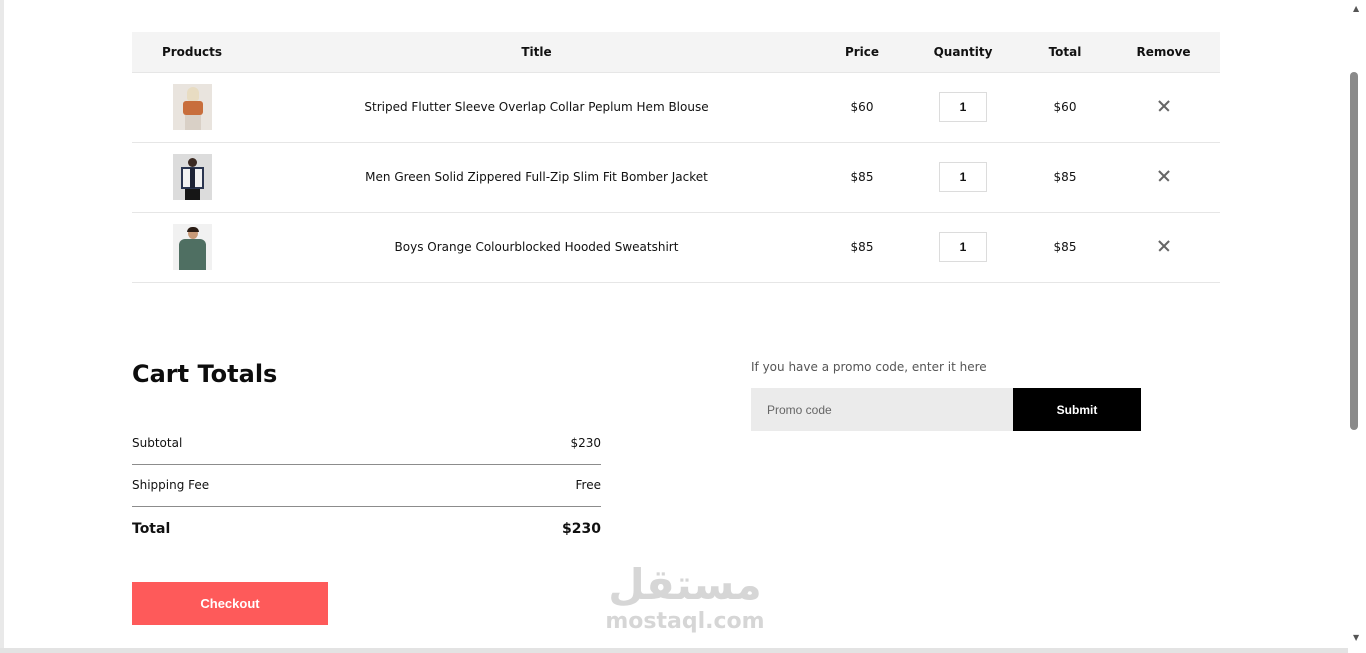 The height and width of the screenshot is (653, 1366). Describe the element at coordinates (585, 443) in the screenshot. I see `subtotal-value: $230` at that location.